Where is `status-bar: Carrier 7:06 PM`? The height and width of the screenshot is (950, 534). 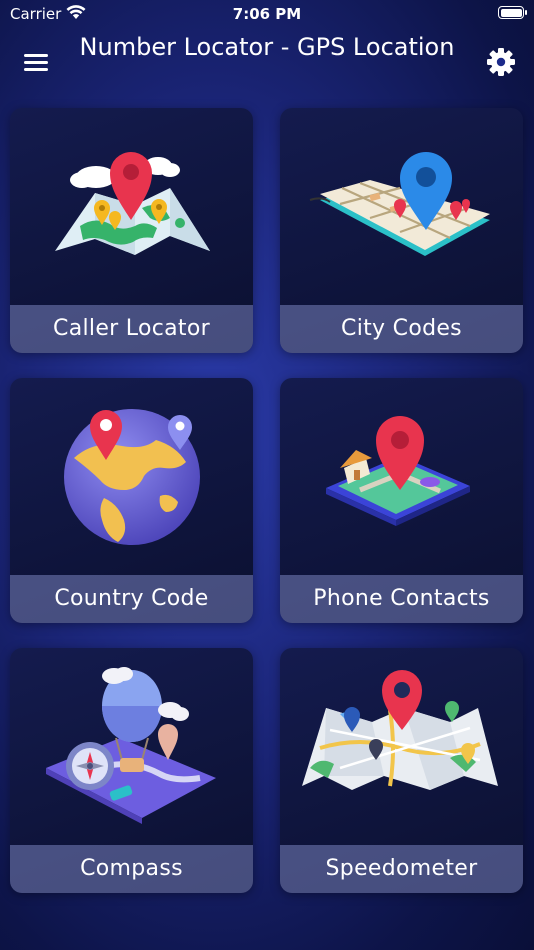
status-bar: Carrier 7:06 PM is located at coordinates (267, 14).